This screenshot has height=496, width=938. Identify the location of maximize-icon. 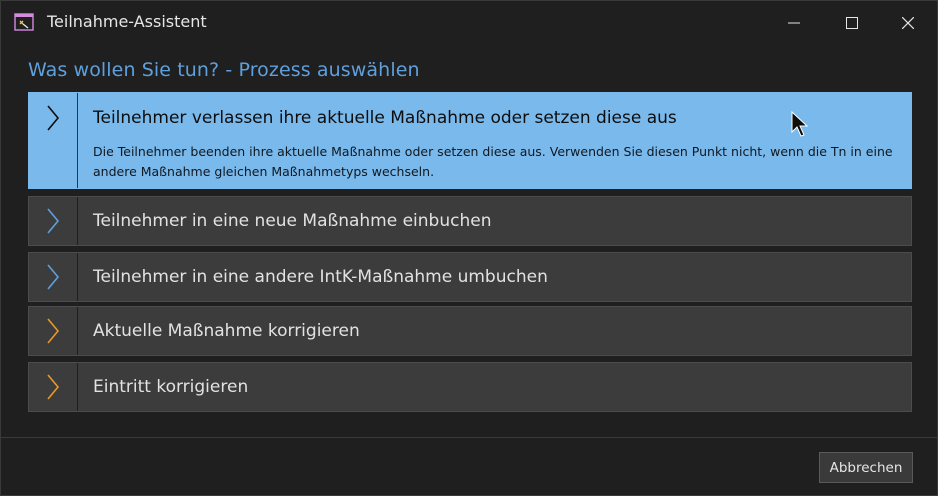
(852, 22).